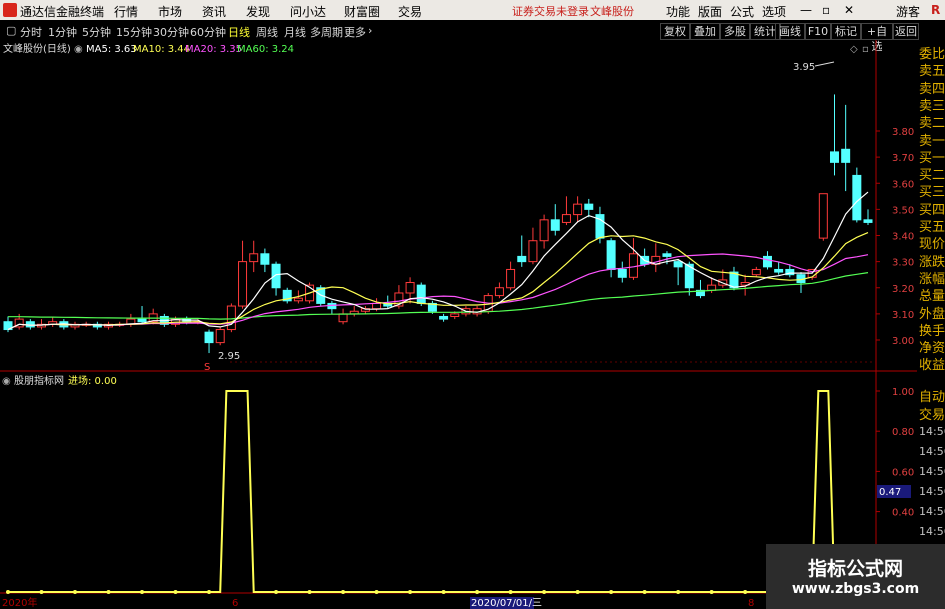 This screenshot has width=945, height=609. Describe the element at coordinates (208, 32) in the screenshot. I see `period-tab-60min: 60分钟` at that location.